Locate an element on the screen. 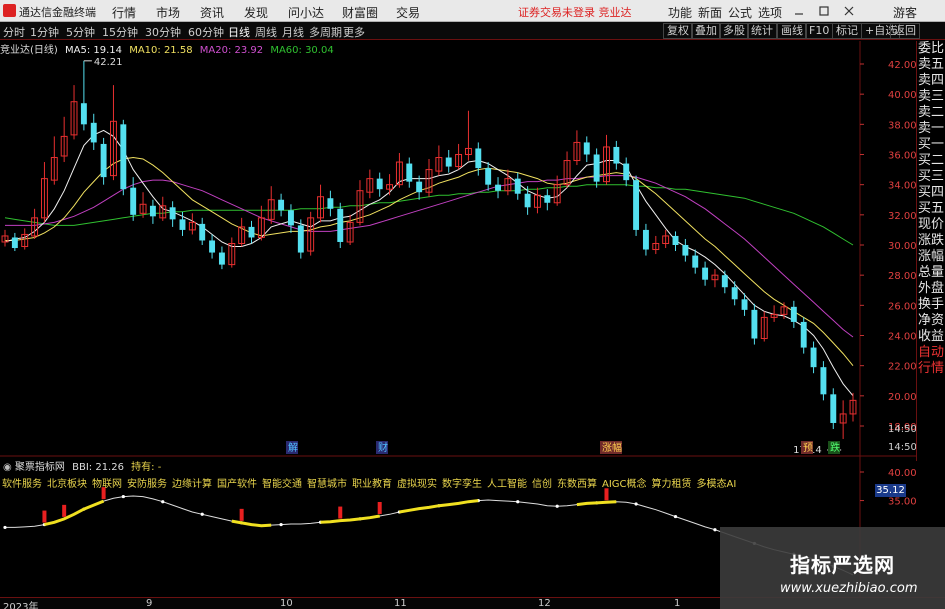  side-panel-item: 行情 is located at coordinates (931, 369).